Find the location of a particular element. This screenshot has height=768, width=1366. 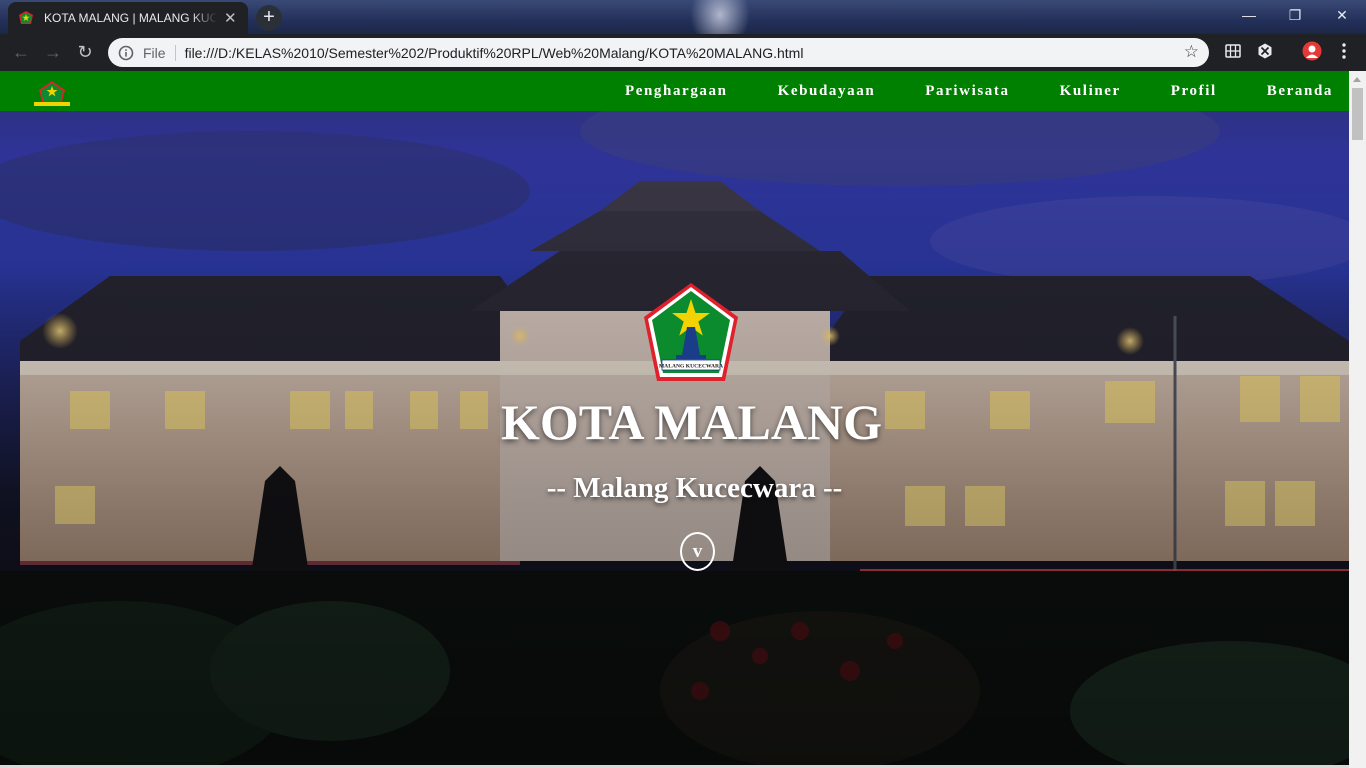

restore-button: ❐ is located at coordinates (1295, 15).